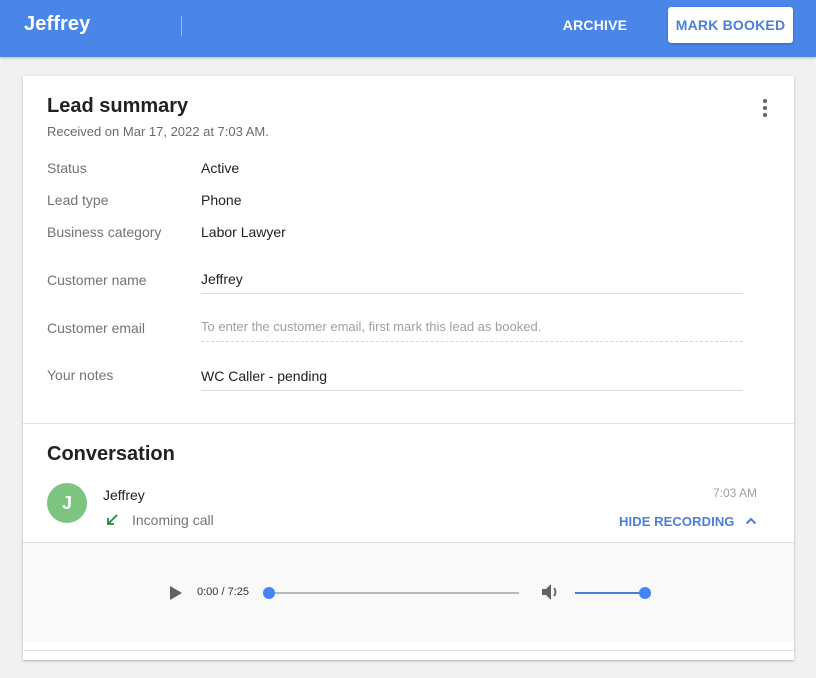  I want to click on received-date: Received on Mar 17, 2022 at 7:03 AM., so click(158, 131).